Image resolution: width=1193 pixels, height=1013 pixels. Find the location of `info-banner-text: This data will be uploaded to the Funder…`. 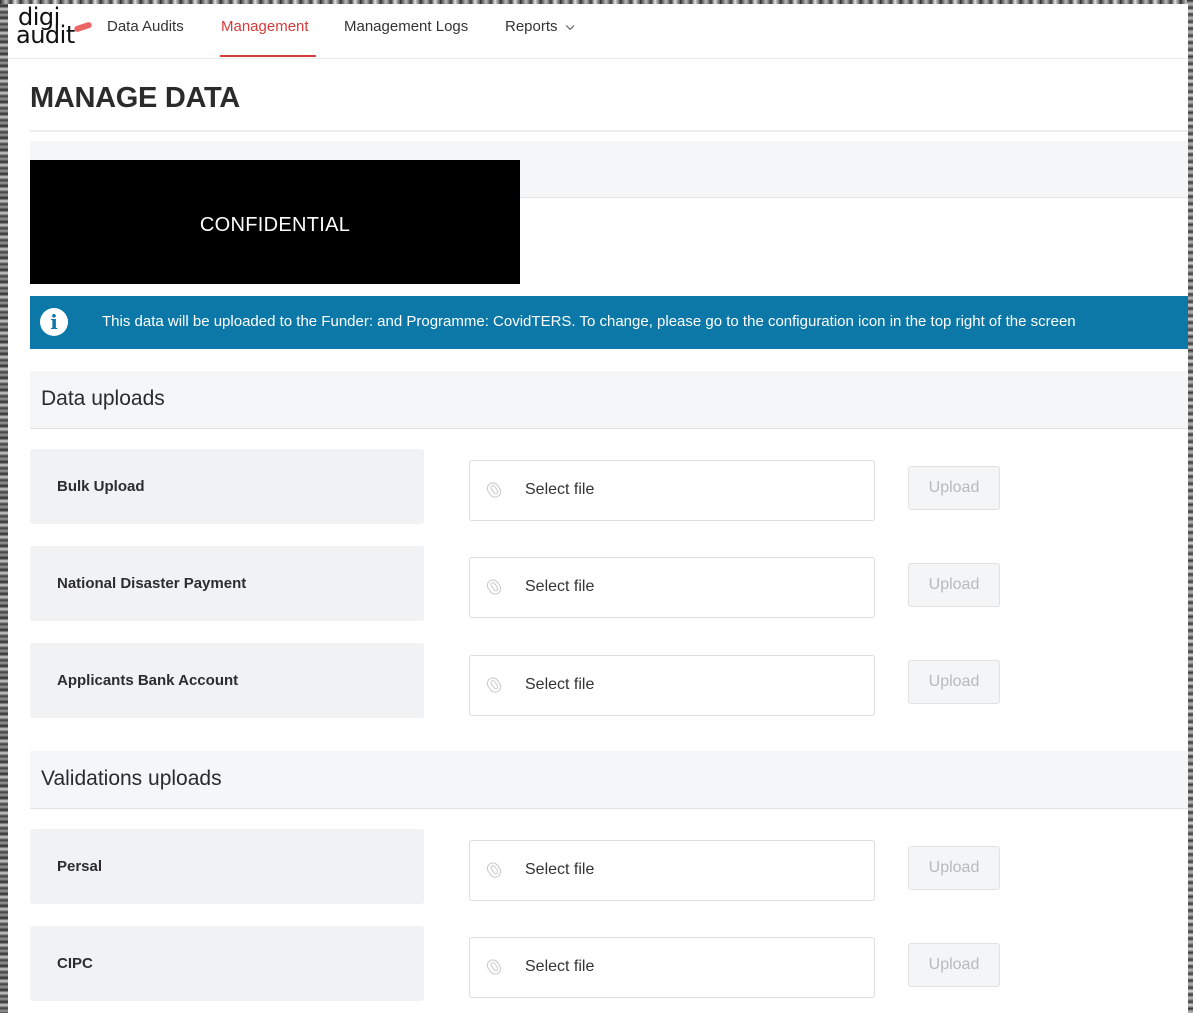

info-banner-text: This data will be uploaded to the Funder… is located at coordinates (589, 321).